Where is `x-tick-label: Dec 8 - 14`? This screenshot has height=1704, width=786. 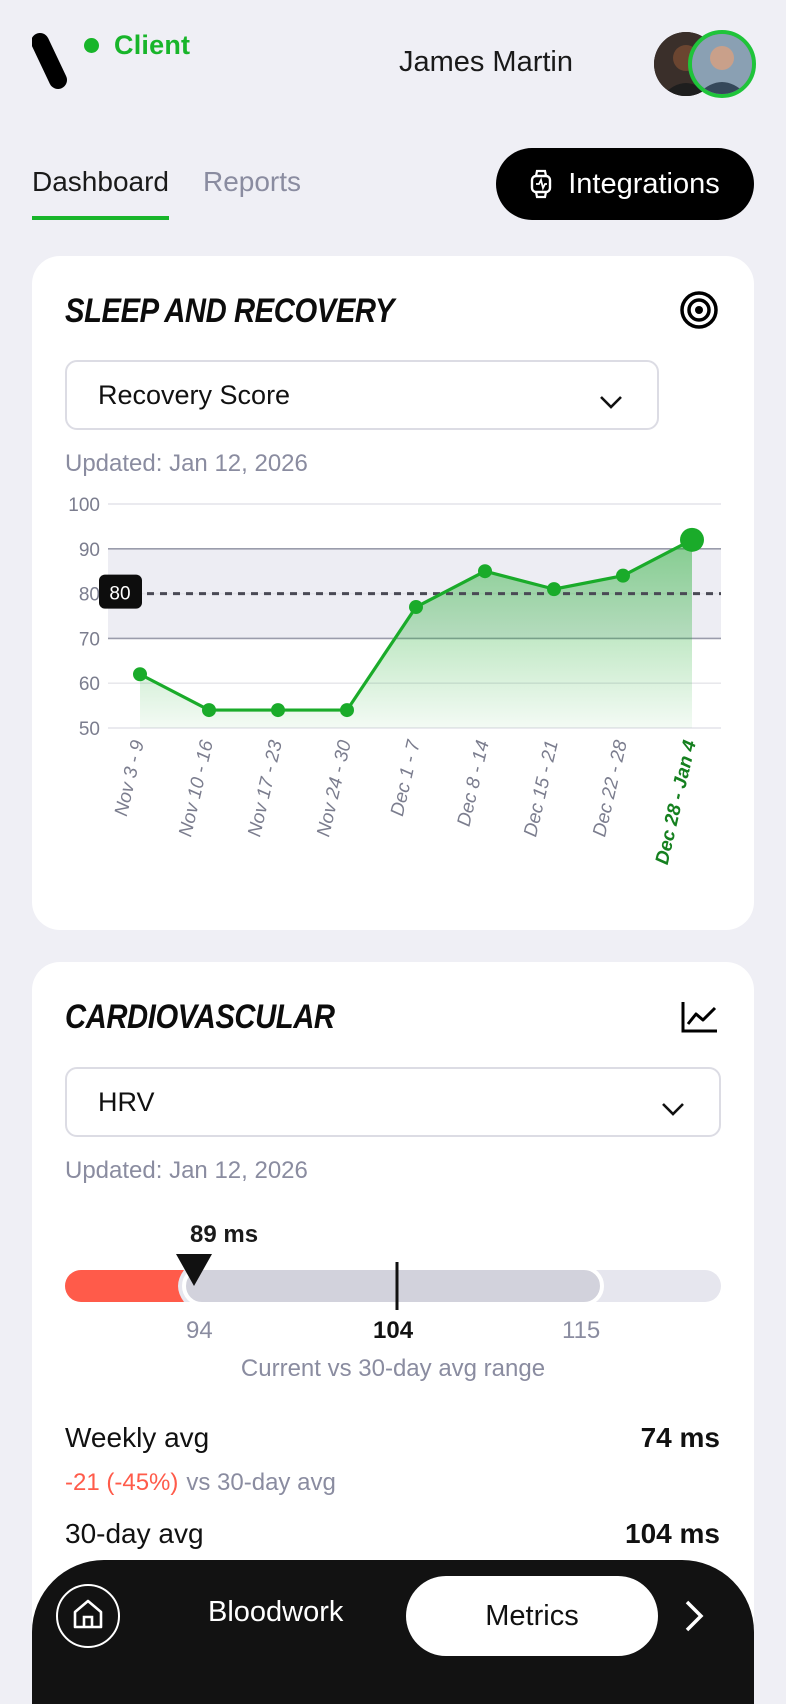
x-tick-label: Dec 8 - 14 is located at coordinates (474, 783).